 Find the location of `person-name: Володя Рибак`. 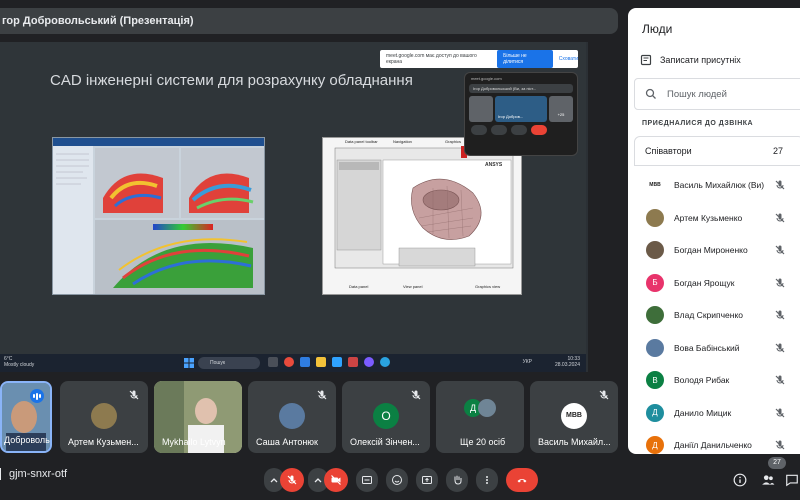

person-name: Володя Рибак is located at coordinates (702, 380).